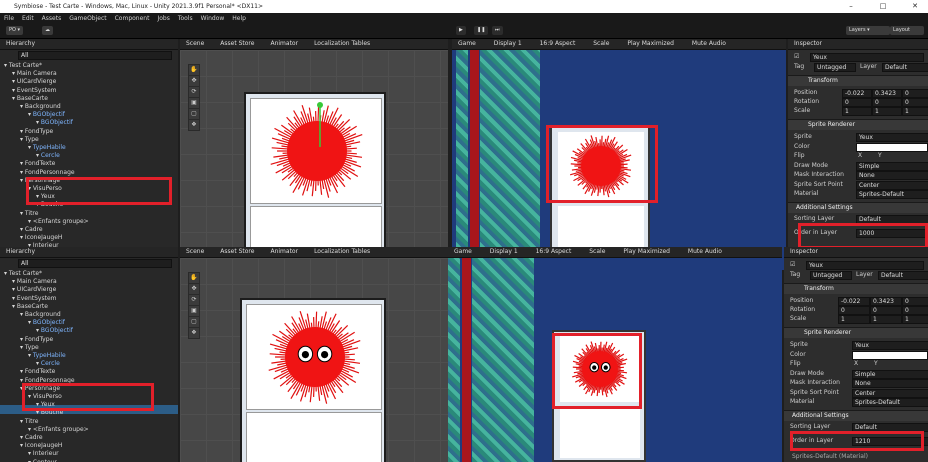 The width and height of the screenshot is (928, 462). I want to click on hierarchy-search-input: All, so click(95, 55).